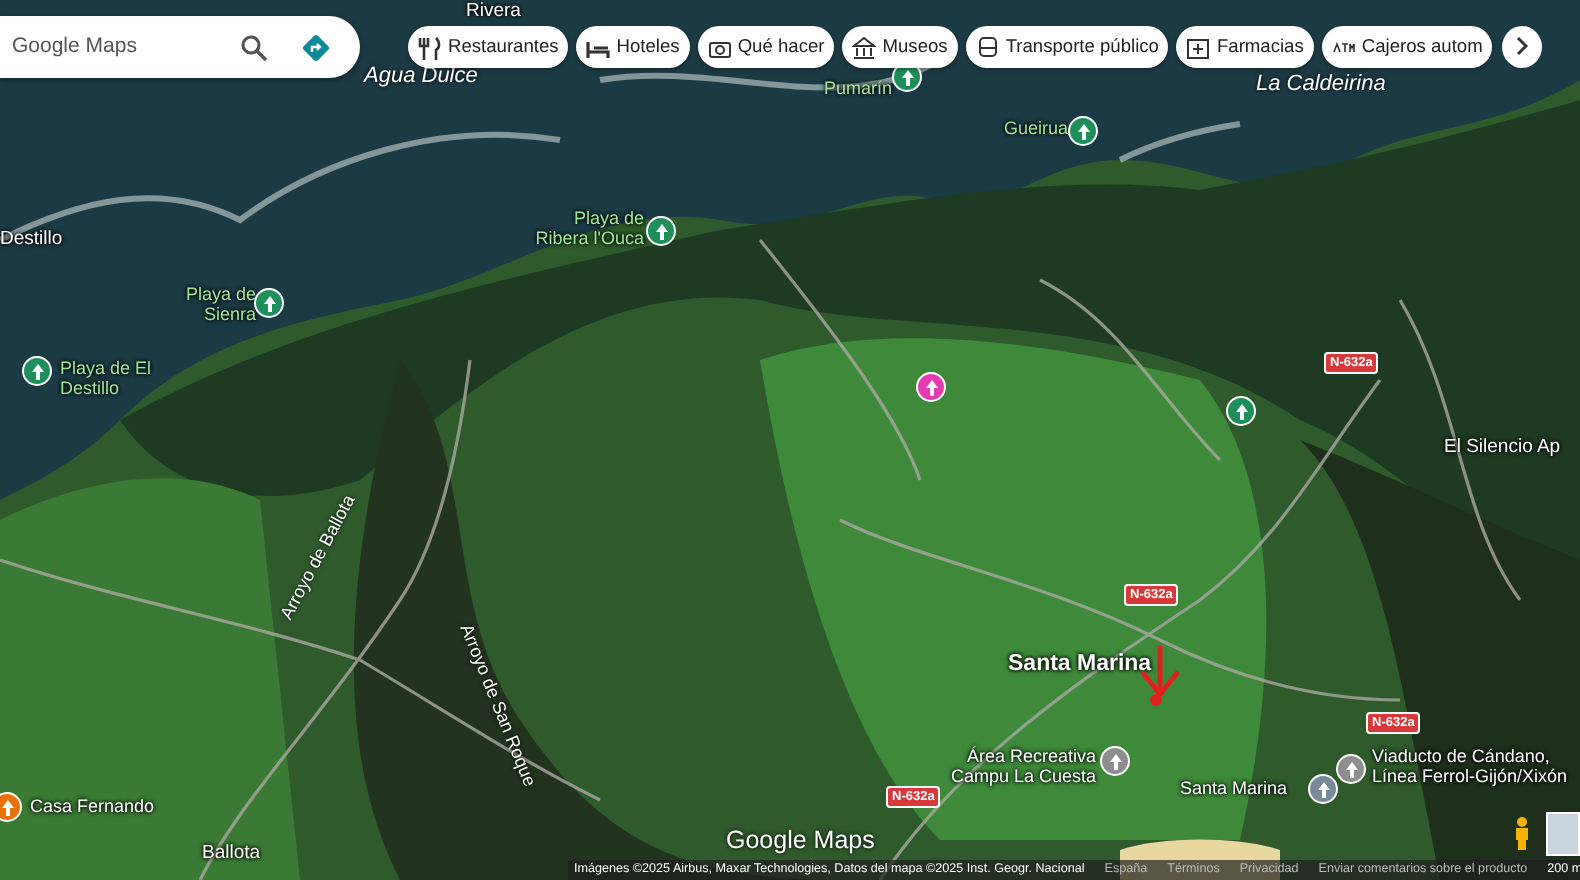 This screenshot has width=1580, height=880. Describe the element at coordinates (633, 47) in the screenshot. I see `category-chip: Hoteles` at that location.